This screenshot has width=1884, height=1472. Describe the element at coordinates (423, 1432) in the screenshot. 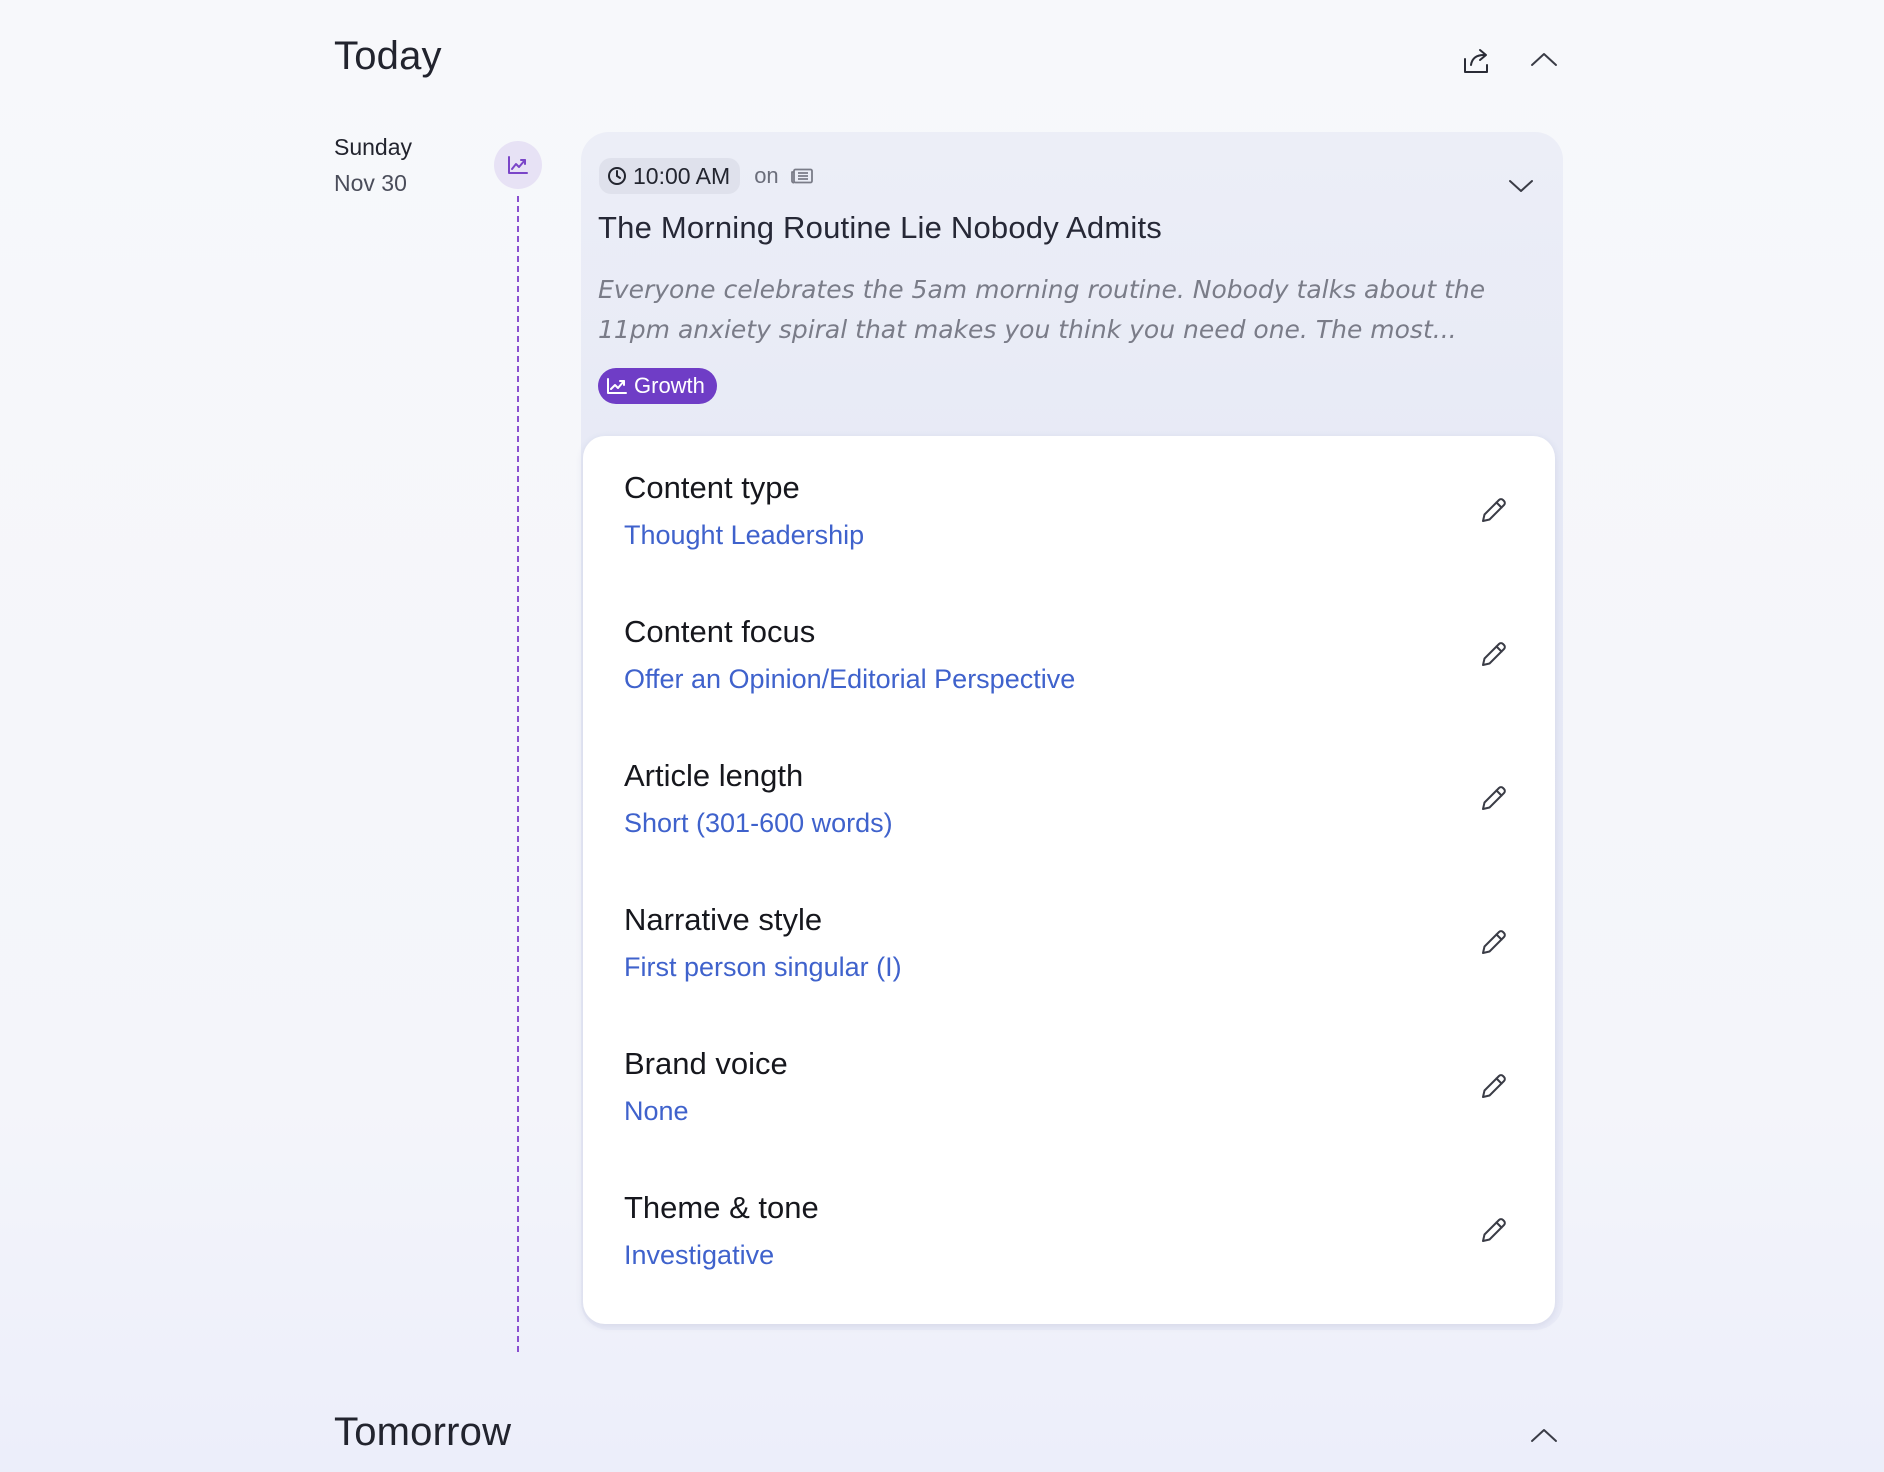

I see `tomorrow-heading: Tomorrow` at that location.